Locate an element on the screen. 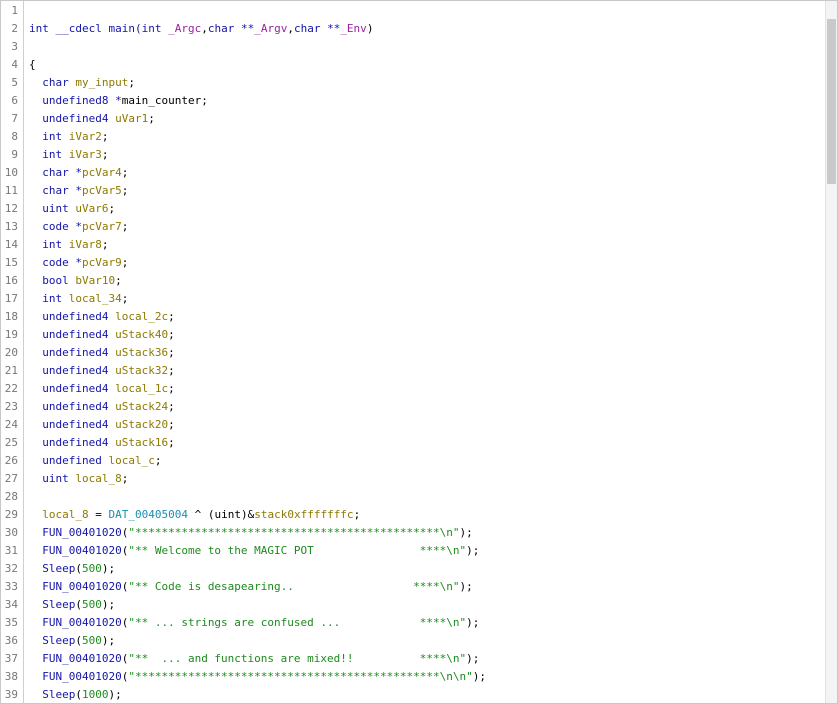 The width and height of the screenshot is (838, 704). code-token: code * is located at coordinates (55, 262).